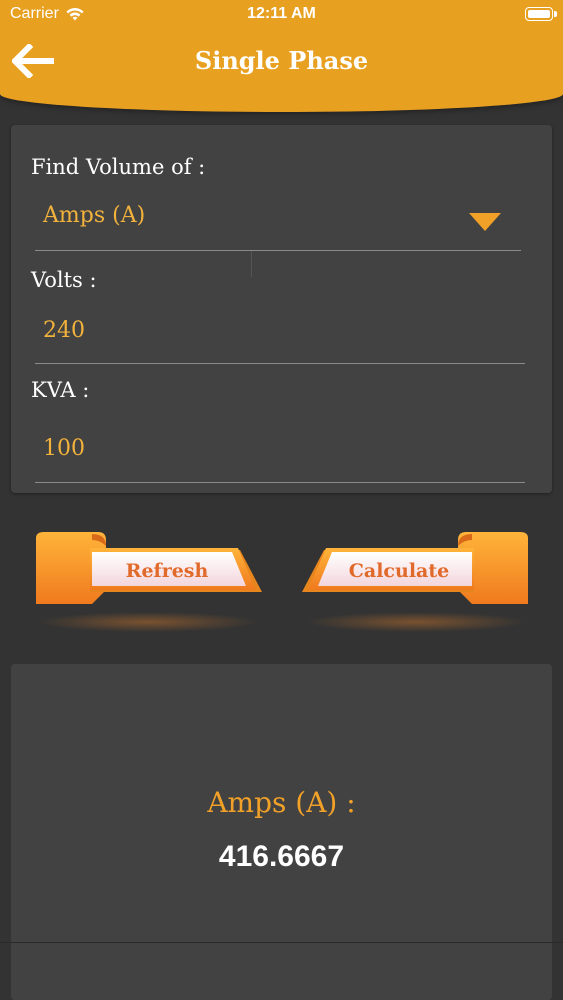 The height and width of the screenshot is (1000, 563). What do you see at coordinates (281, 60) in the screenshot?
I see `page-title: Single Phase` at bounding box center [281, 60].